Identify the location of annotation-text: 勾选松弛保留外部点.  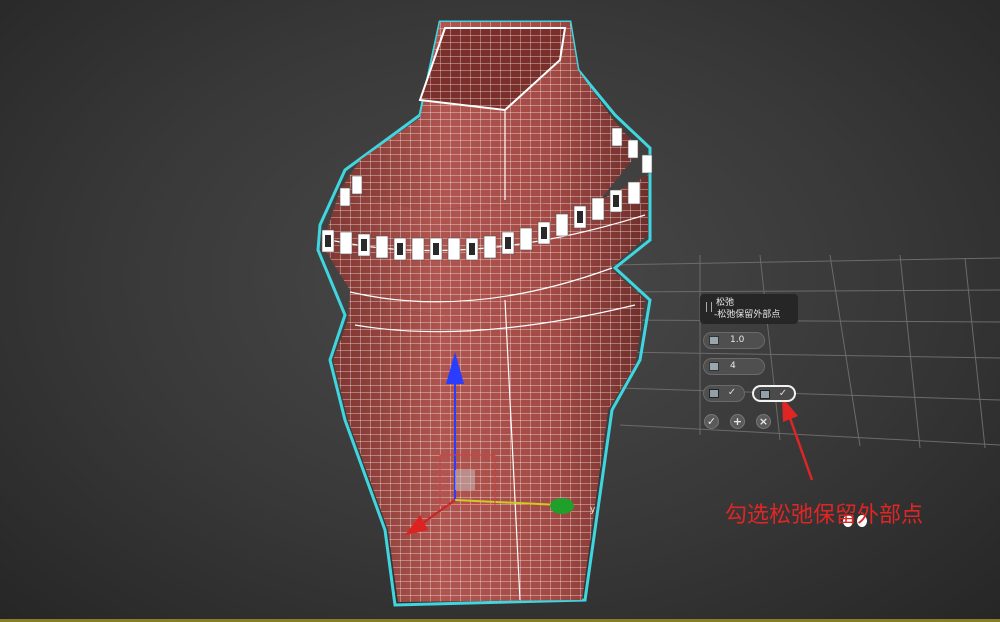
(824, 515).